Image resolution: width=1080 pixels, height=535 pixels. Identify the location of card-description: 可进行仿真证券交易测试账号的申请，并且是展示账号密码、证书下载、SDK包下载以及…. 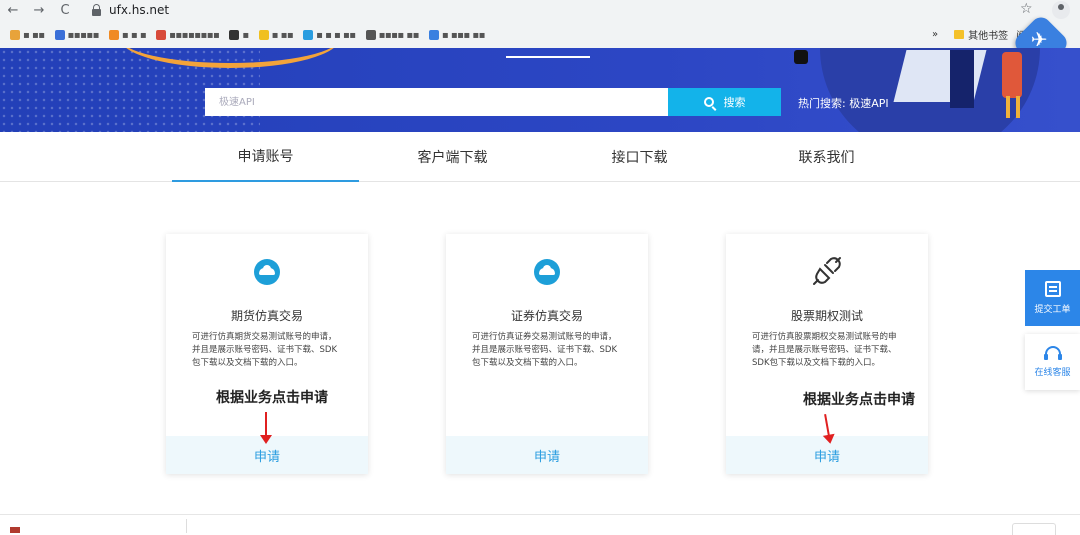
(545, 350).